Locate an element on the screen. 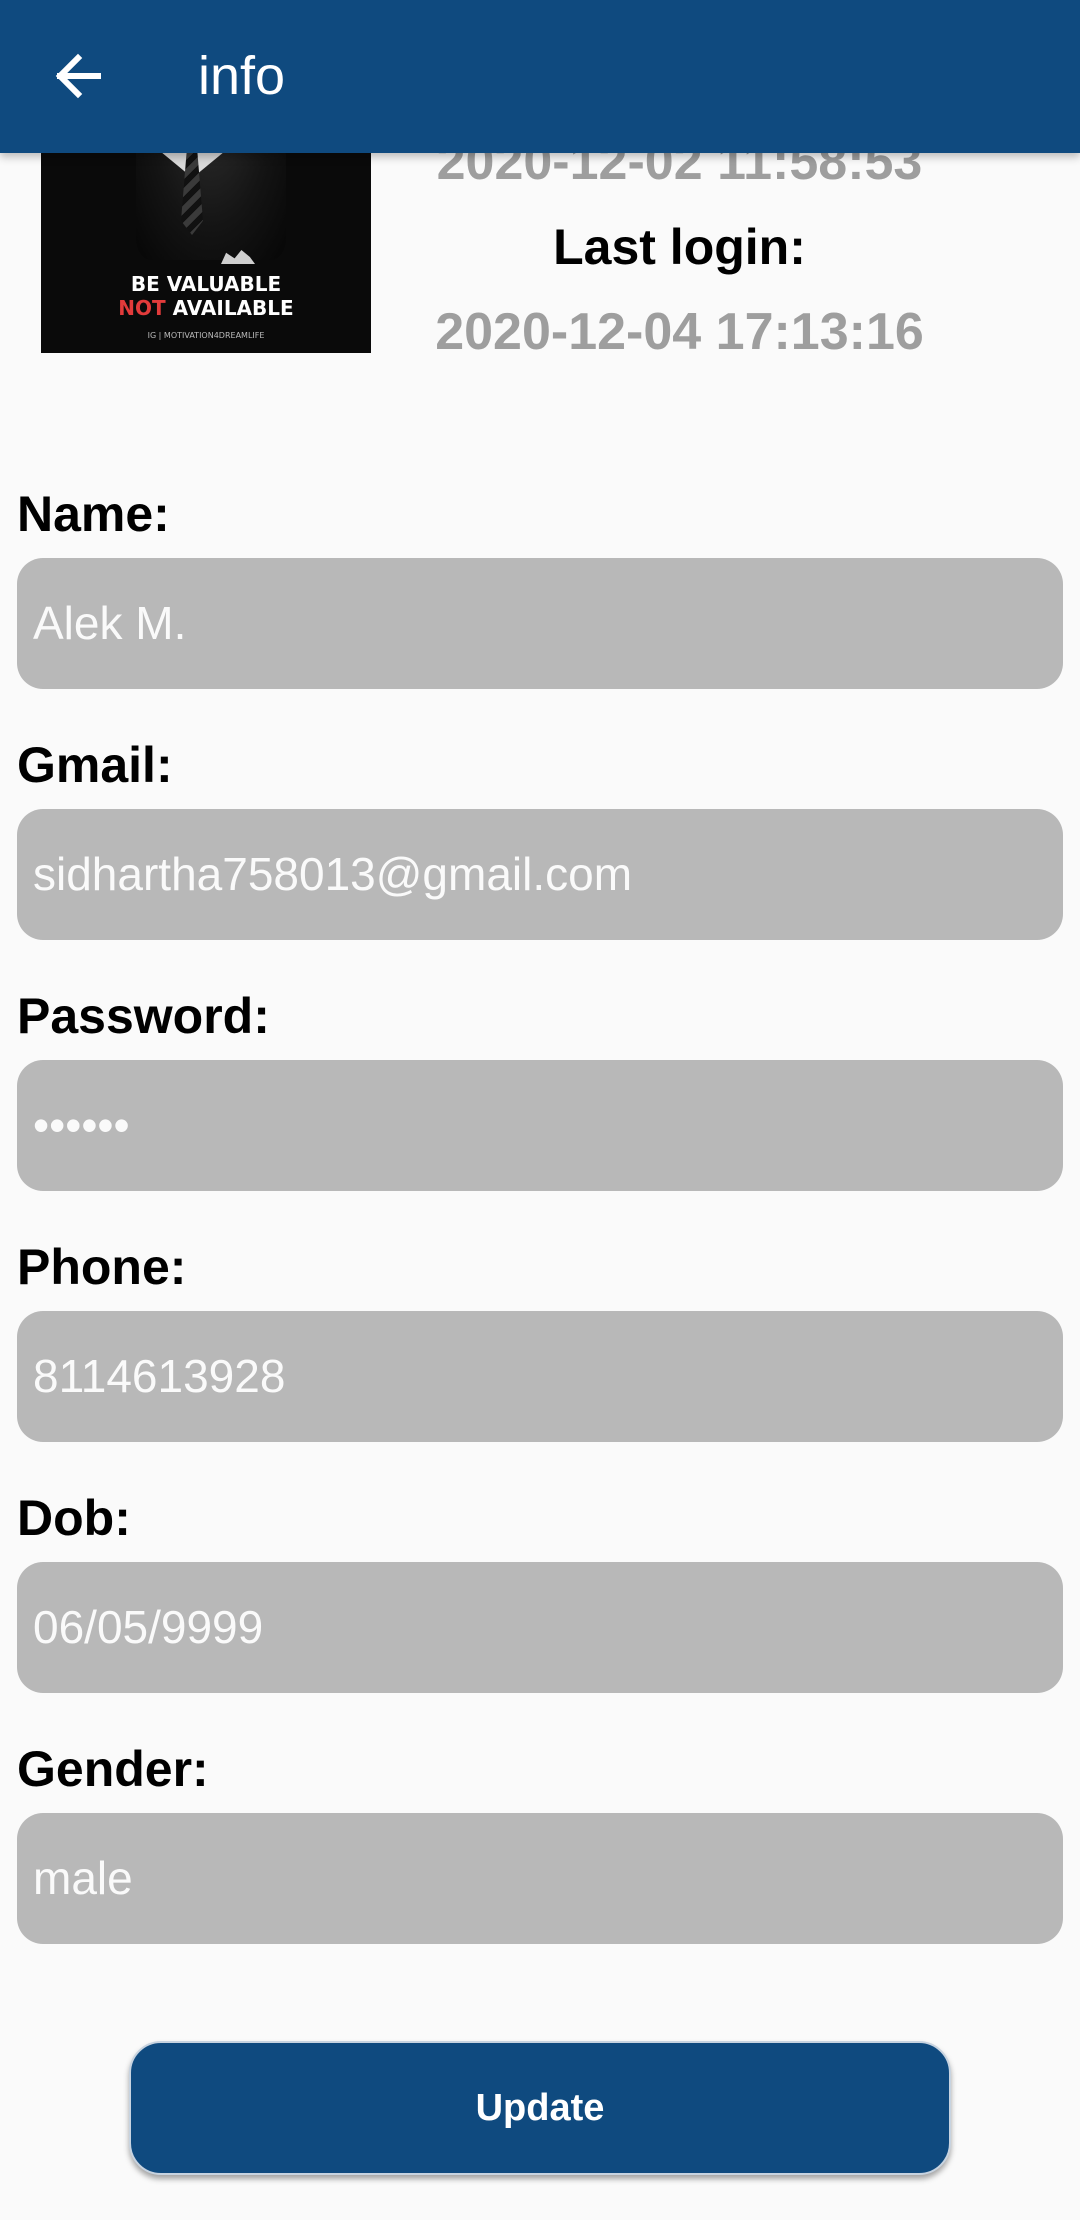 The image size is (1080, 2220). account-meta: 2020-12-02 11:58:53 Last login is located at coordinates (679, 247).